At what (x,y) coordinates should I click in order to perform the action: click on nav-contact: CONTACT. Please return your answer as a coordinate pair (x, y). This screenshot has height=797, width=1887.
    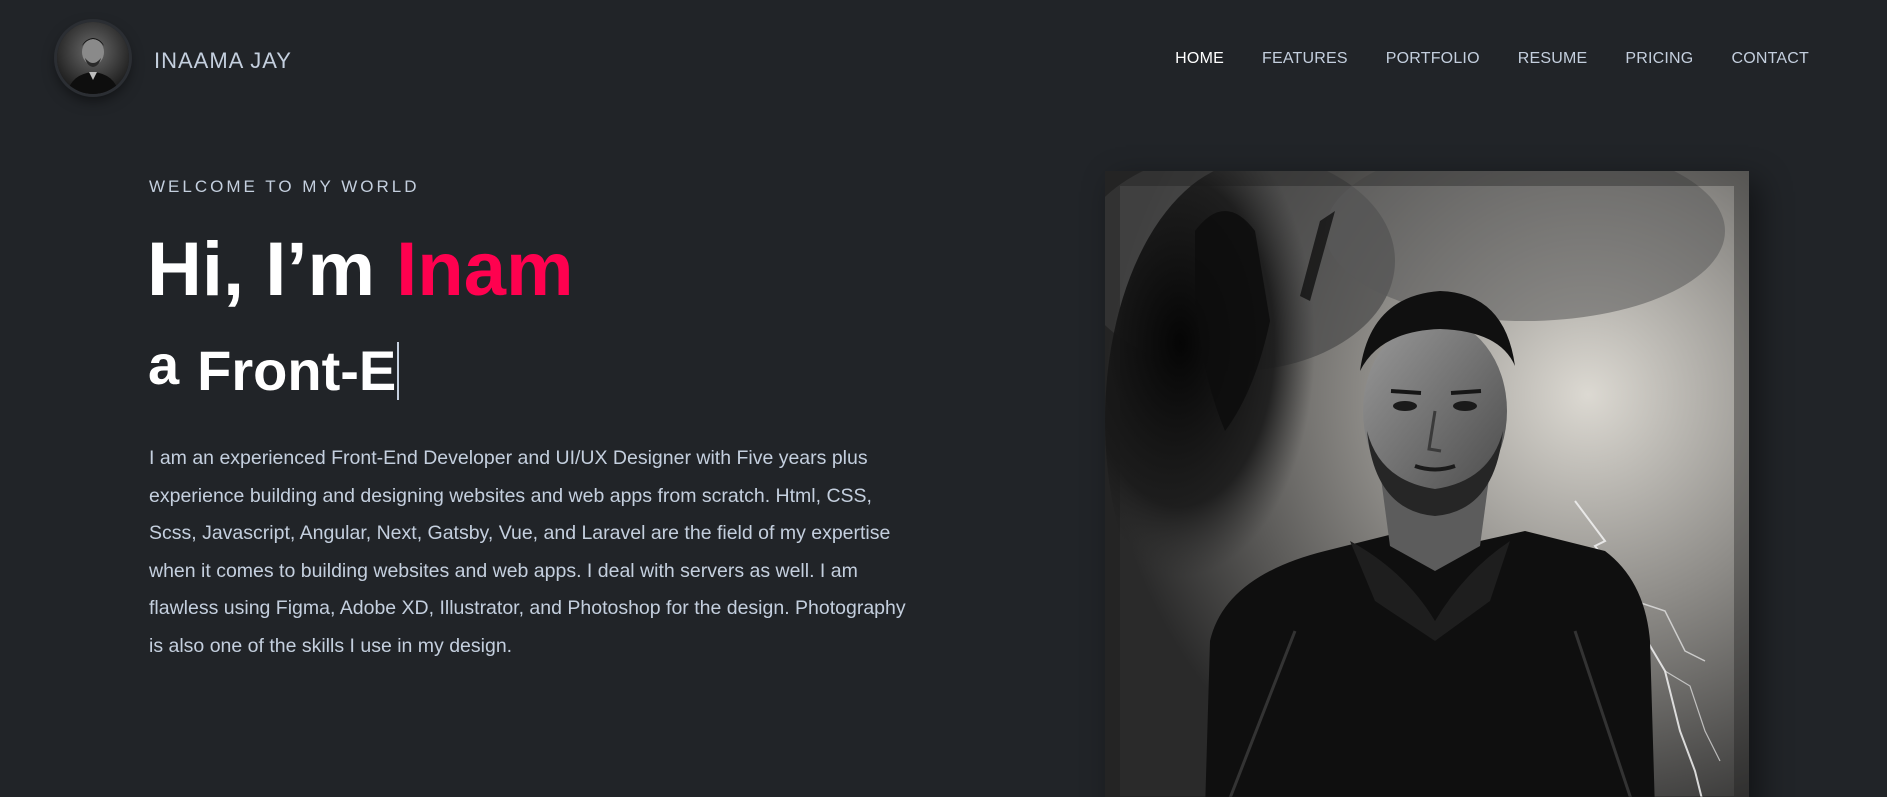
    Looking at the image, I should click on (1770, 59).